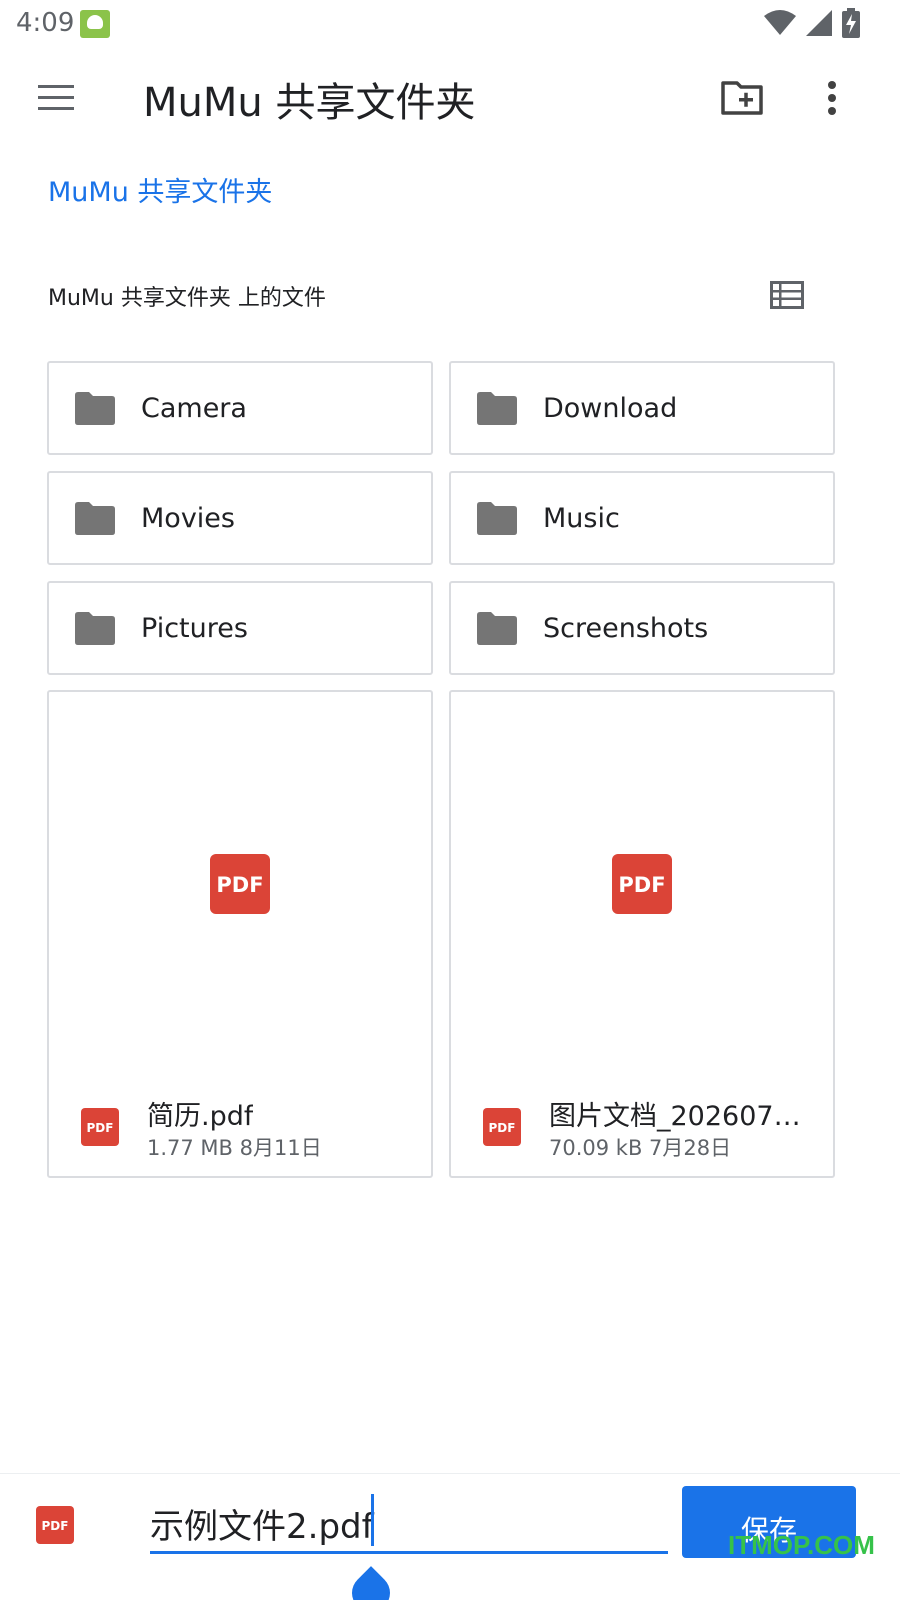  I want to click on battery-charging-icon, so click(851, 23).